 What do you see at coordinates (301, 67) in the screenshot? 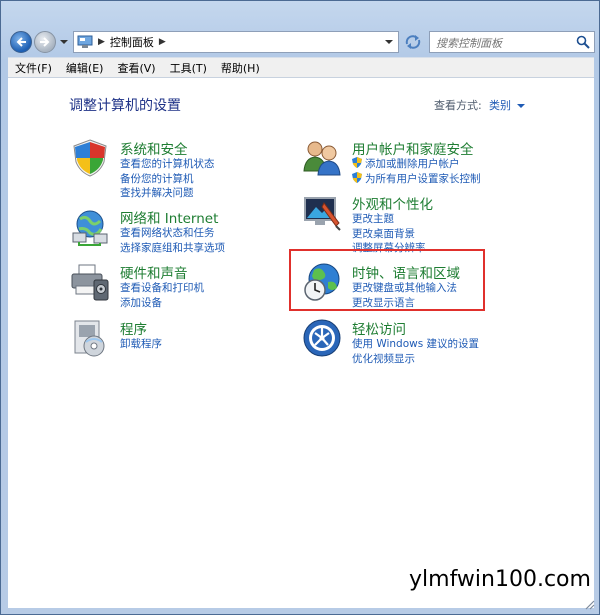
I see `menu-bar: 文件(F) 编辑(E) 查看(V) 工具(T) 帮助(H)` at bounding box center [301, 67].